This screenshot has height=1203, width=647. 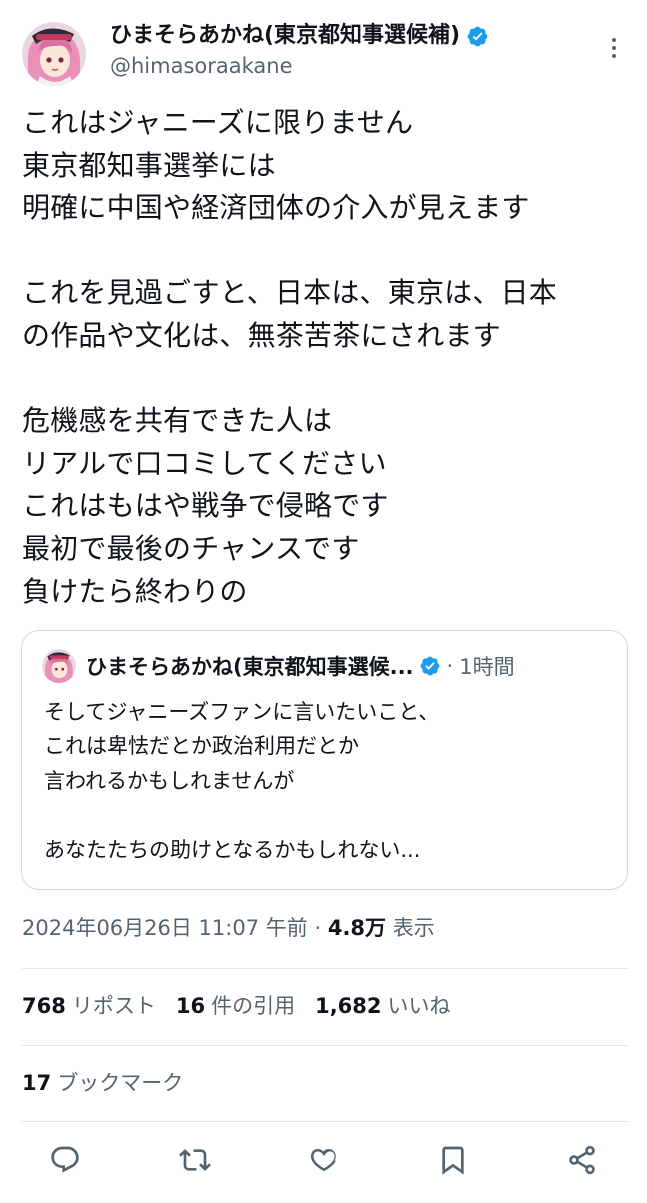 I want to click on author-display-name: ひまそらあかね(東京都知事選候補), so click(x=299, y=36).